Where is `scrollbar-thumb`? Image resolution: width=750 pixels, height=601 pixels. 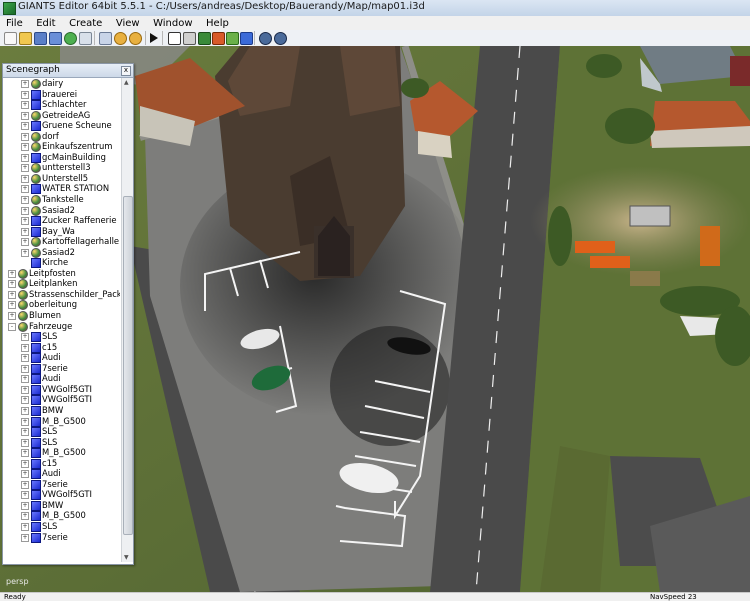 scrollbar-thumb is located at coordinates (128, 365).